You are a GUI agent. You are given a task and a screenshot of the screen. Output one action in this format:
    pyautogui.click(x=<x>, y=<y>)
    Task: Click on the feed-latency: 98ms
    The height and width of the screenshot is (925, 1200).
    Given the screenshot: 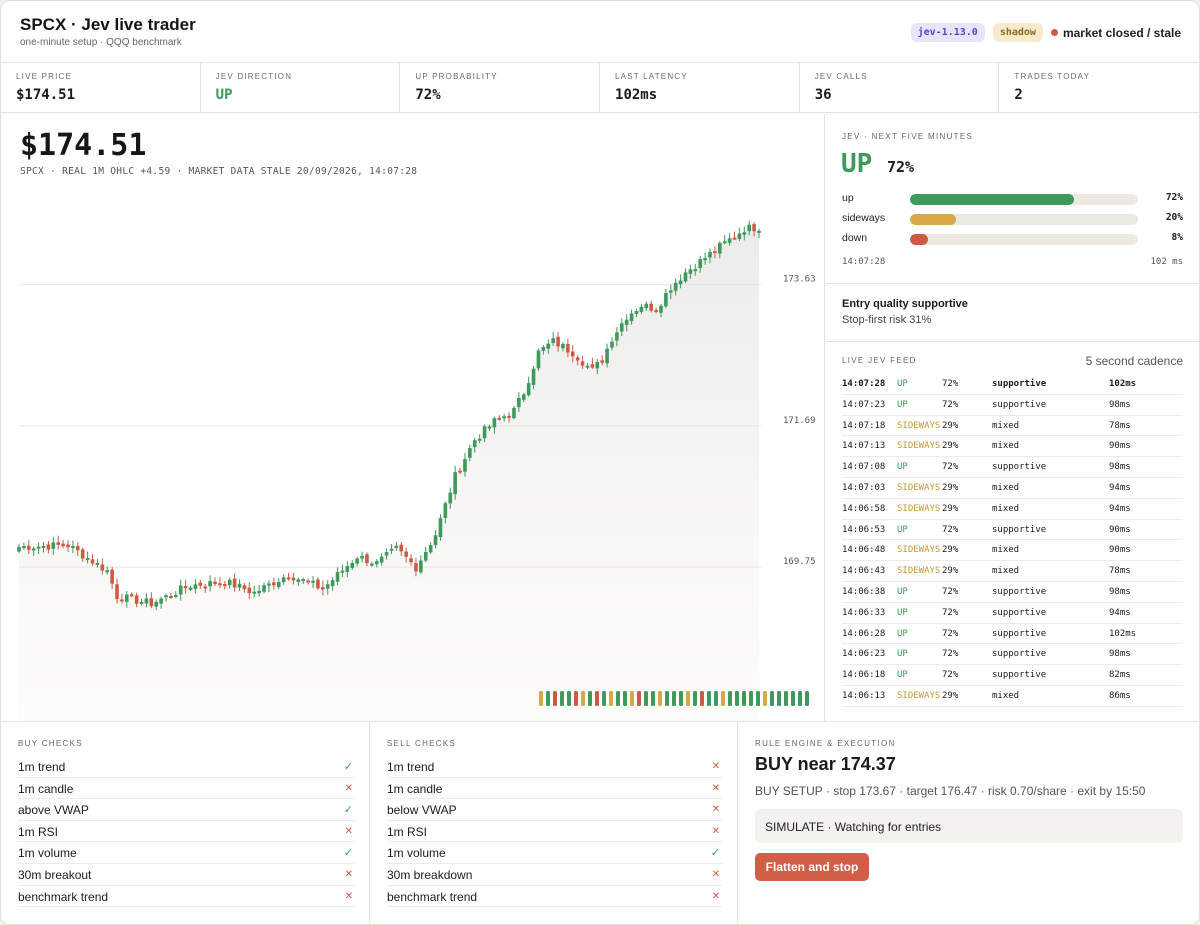 What is the action you would take?
    pyautogui.click(x=1120, y=591)
    